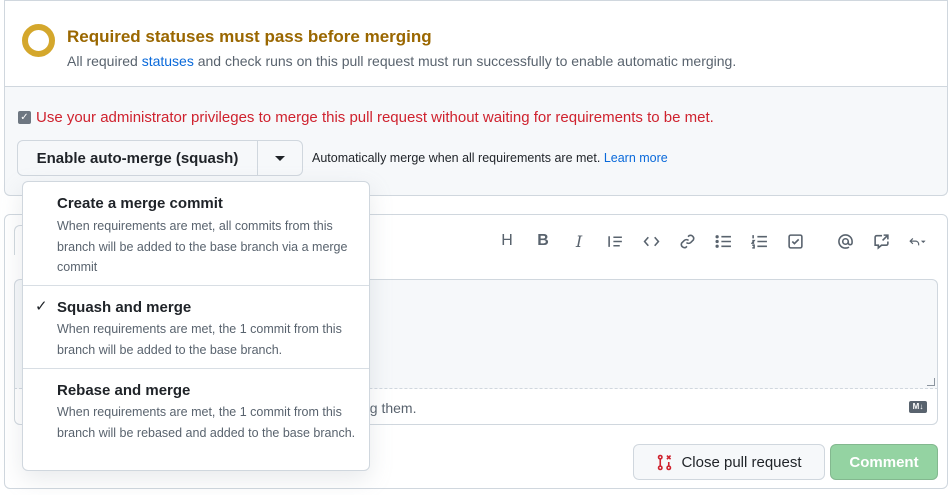 The image size is (952, 495). Describe the element at coordinates (543, 241) in the screenshot. I see `bold-icon: B` at that location.